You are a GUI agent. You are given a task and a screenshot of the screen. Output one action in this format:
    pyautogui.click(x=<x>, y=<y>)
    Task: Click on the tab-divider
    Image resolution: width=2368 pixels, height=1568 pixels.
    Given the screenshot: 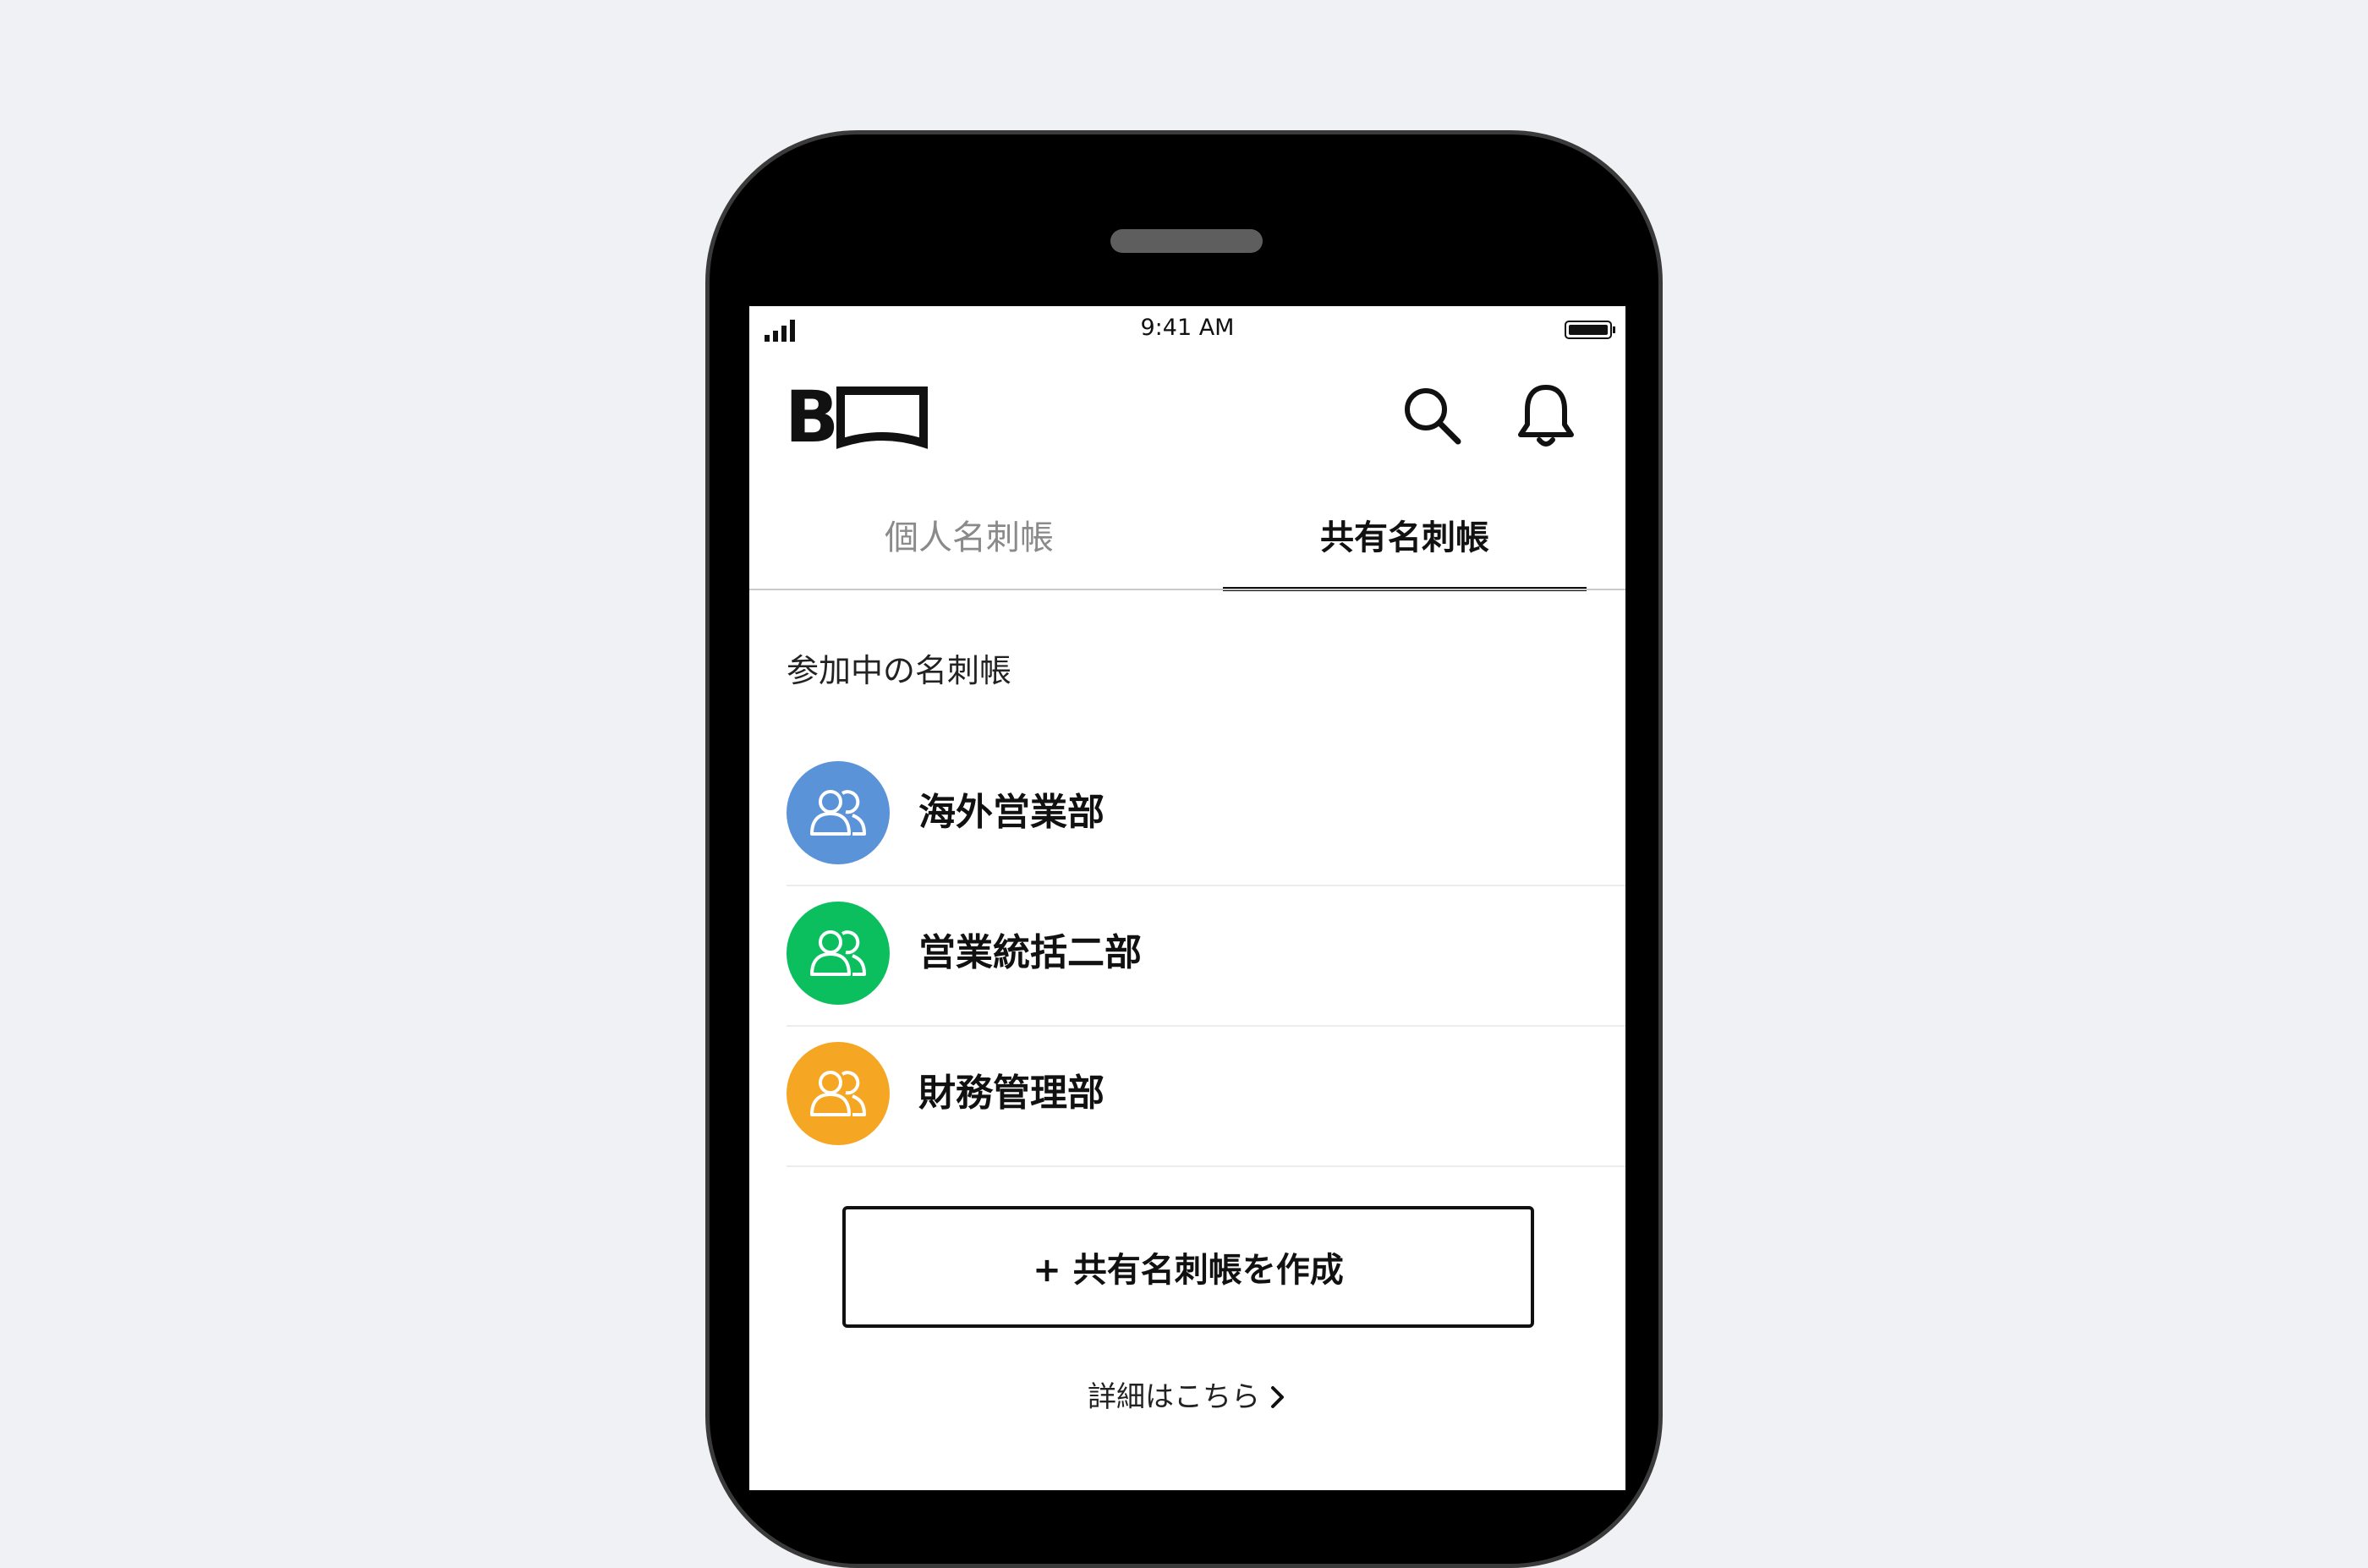 What is the action you would take?
    pyautogui.click(x=1187, y=589)
    